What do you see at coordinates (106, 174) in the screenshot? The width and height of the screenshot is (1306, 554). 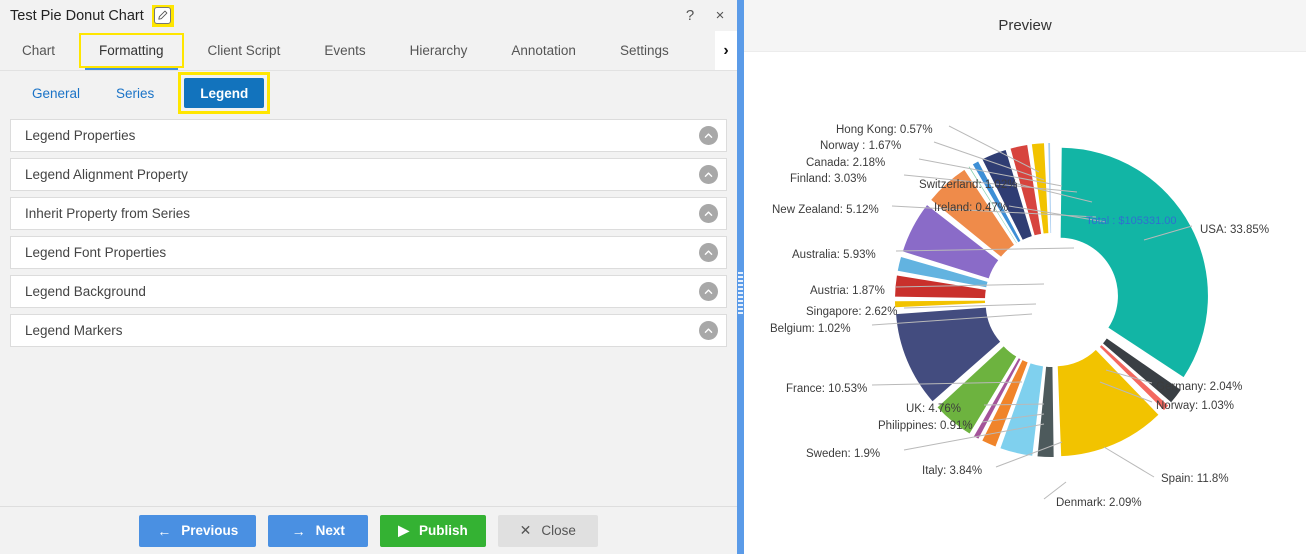 I see `accordion-label: Legend Alignment Property` at bounding box center [106, 174].